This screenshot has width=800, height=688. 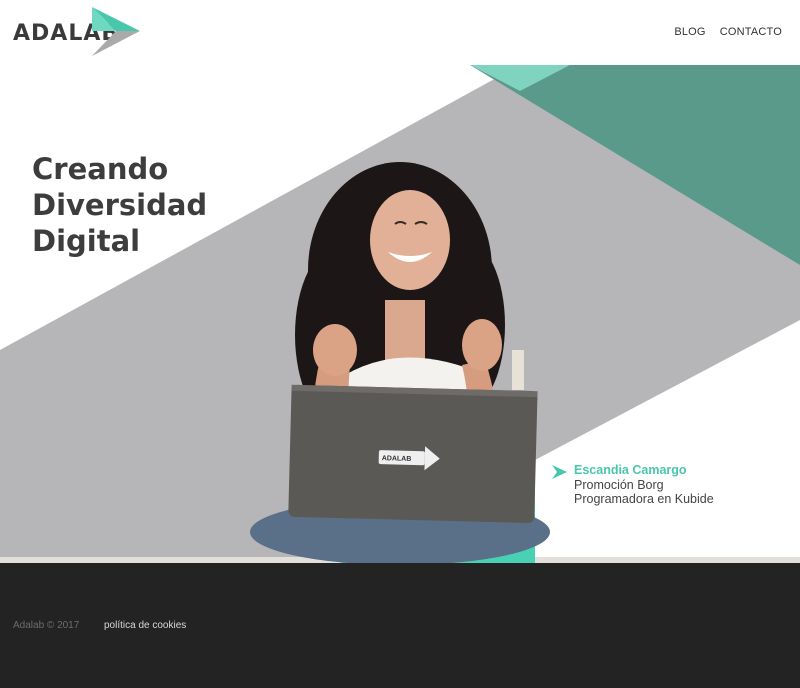 I want to click on headline-line-2: Diversidad, so click(x=120, y=205).